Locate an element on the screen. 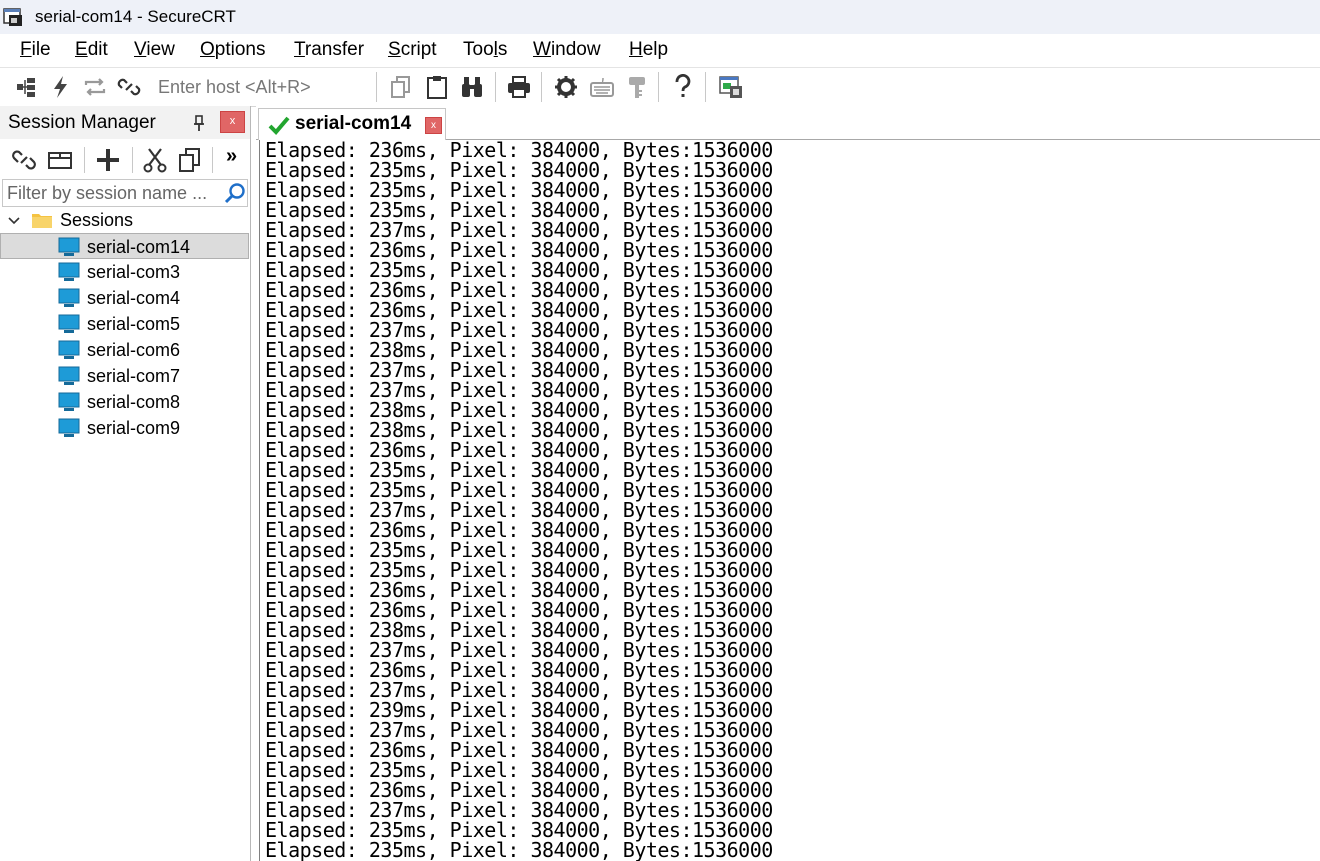 The height and width of the screenshot is (861, 1320). add-session-icon is located at coordinates (108, 160).